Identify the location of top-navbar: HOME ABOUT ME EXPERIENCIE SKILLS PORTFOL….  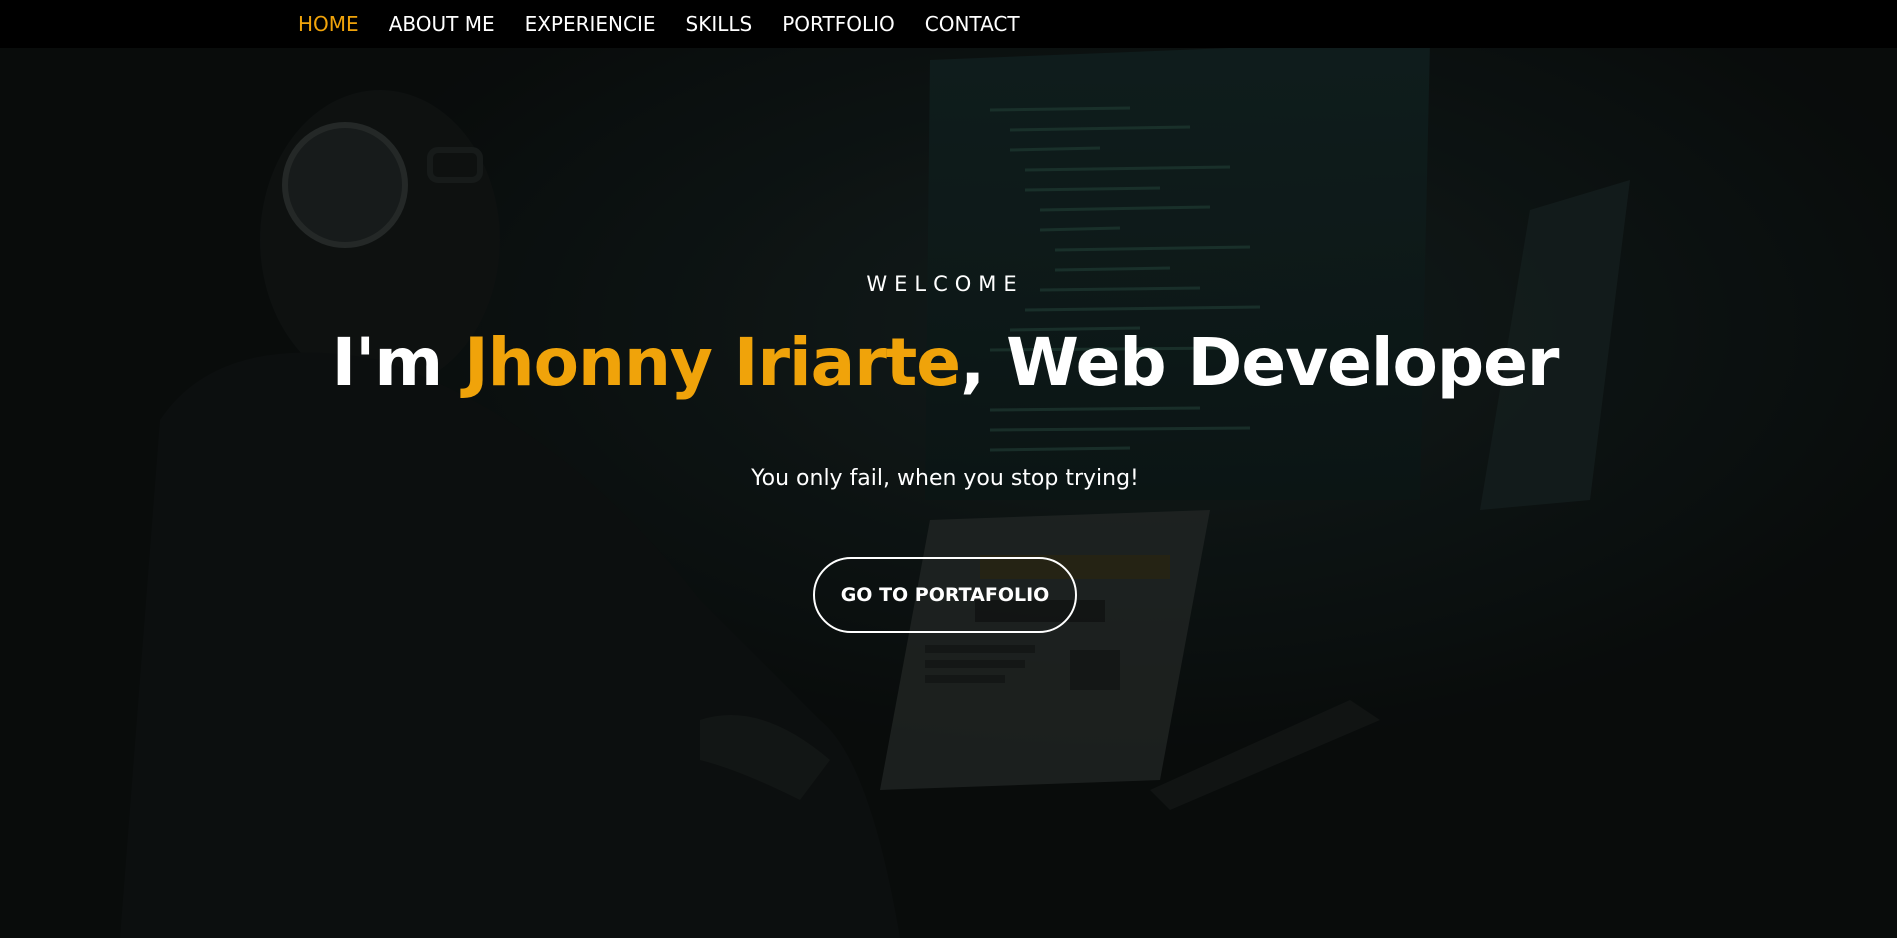
(948, 24).